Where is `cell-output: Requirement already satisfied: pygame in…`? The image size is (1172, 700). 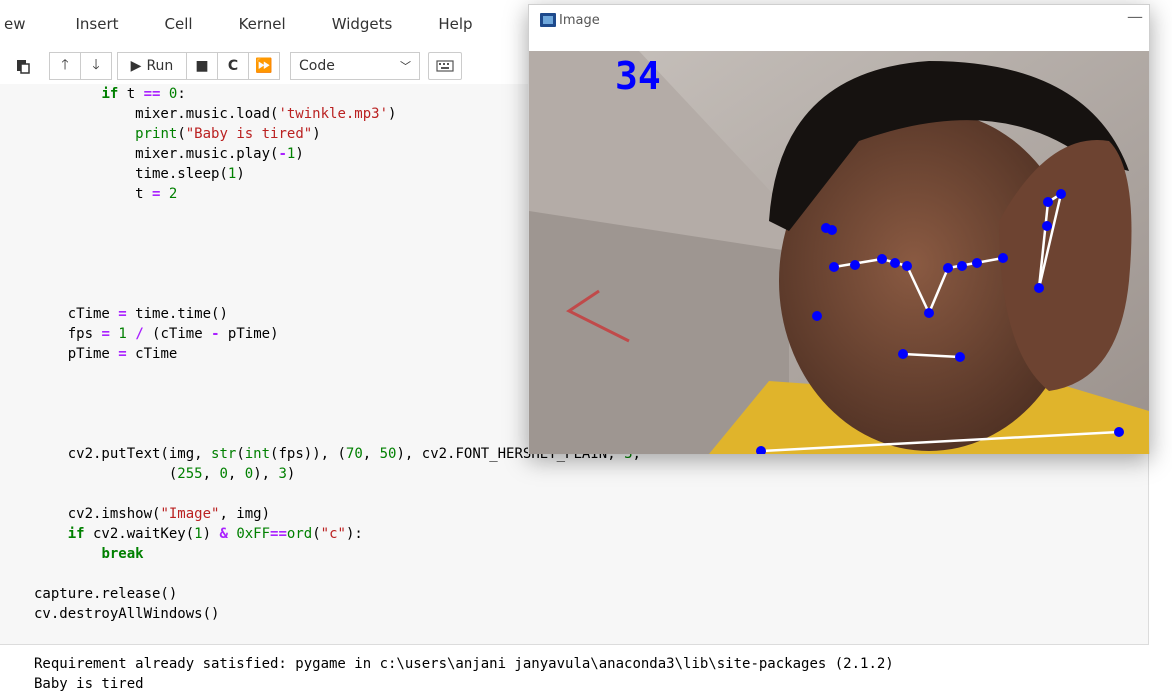 cell-output: Requirement already satisfied: pygame in… is located at coordinates (464, 674).